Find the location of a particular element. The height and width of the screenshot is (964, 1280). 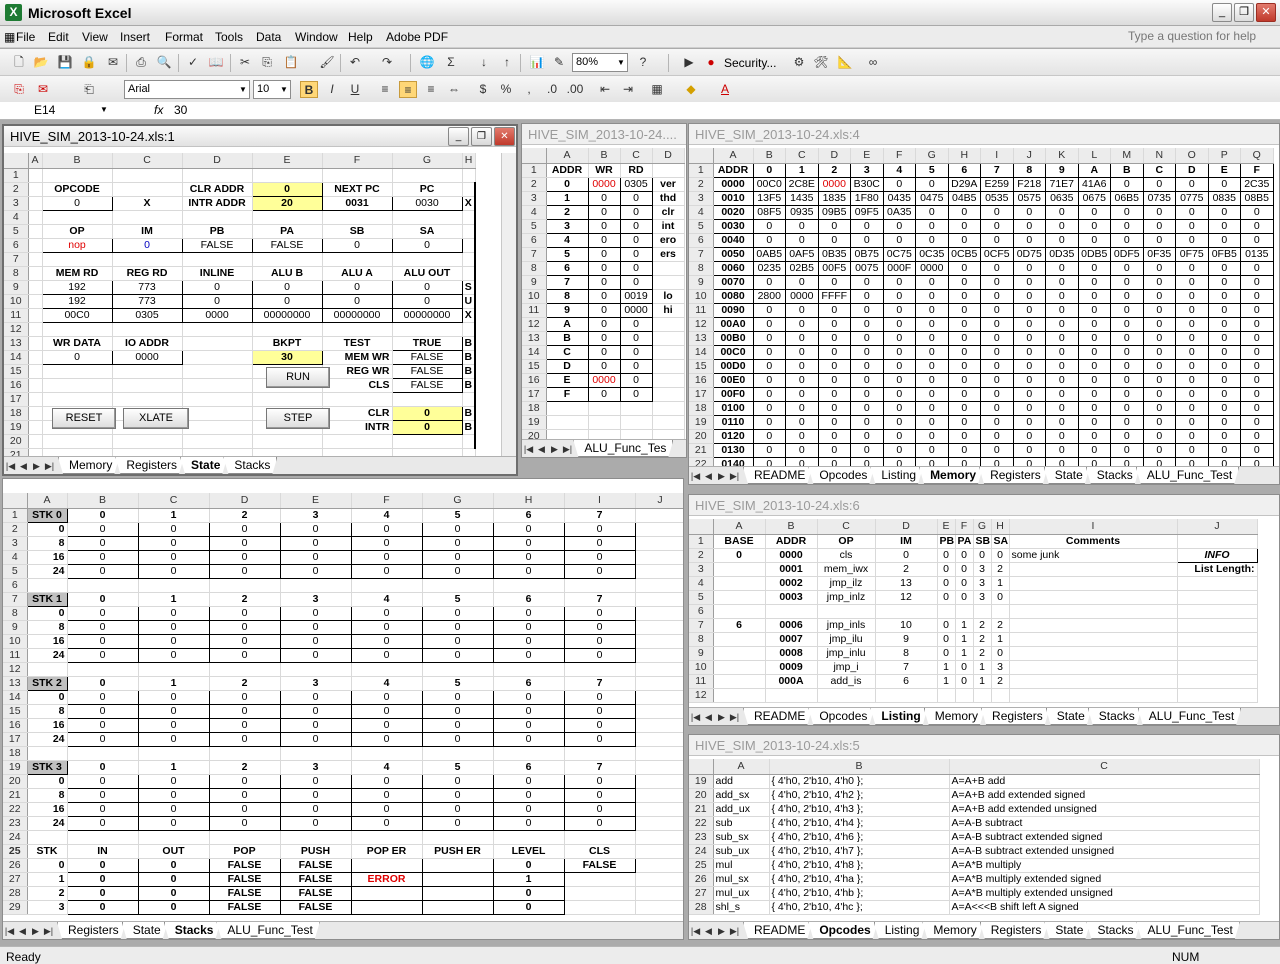

cell: 0AF5 is located at coordinates (802, 254).